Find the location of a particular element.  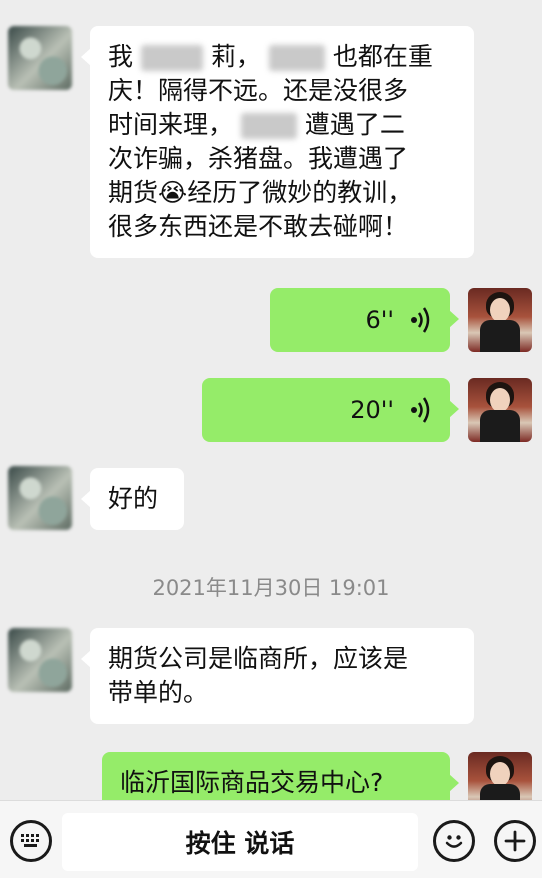

message-line: 我 莉， 也都在重 is located at coordinates (282, 57).